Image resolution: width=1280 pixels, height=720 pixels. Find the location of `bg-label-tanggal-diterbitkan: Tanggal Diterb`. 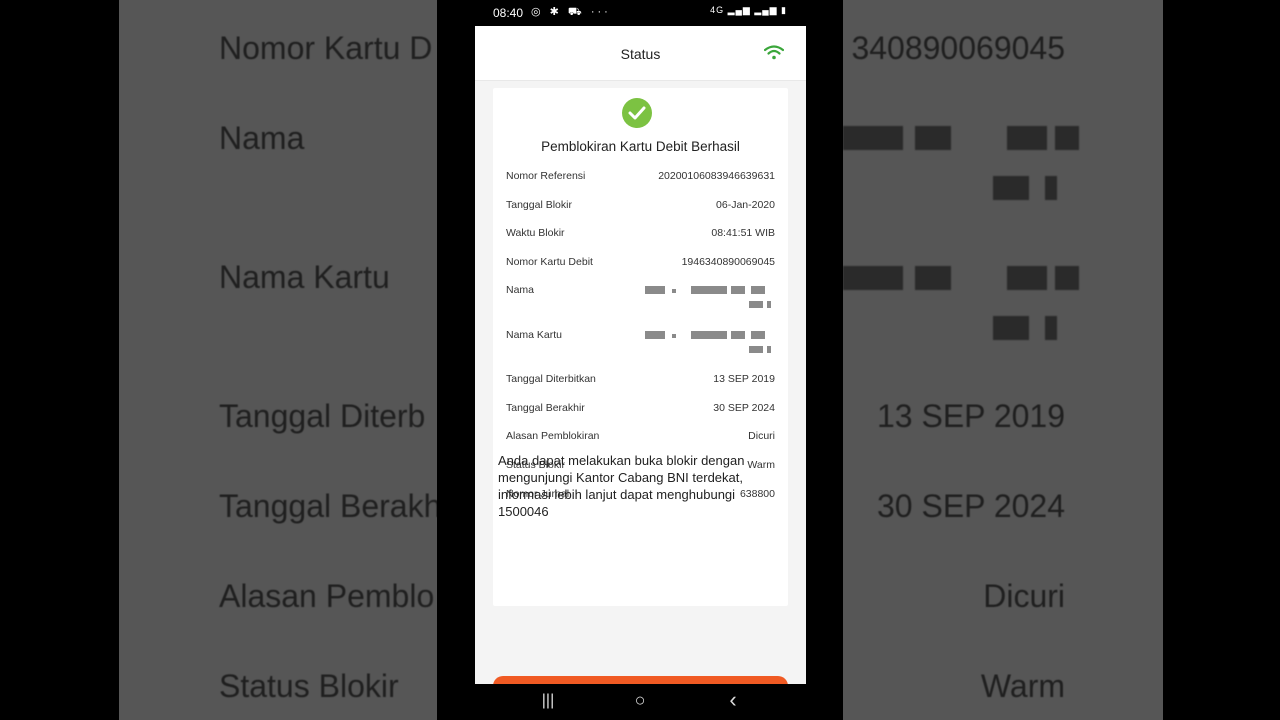

bg-label-tanggal-diterbitkan: Tanggal Diterb is located at coordinates (322, 416).